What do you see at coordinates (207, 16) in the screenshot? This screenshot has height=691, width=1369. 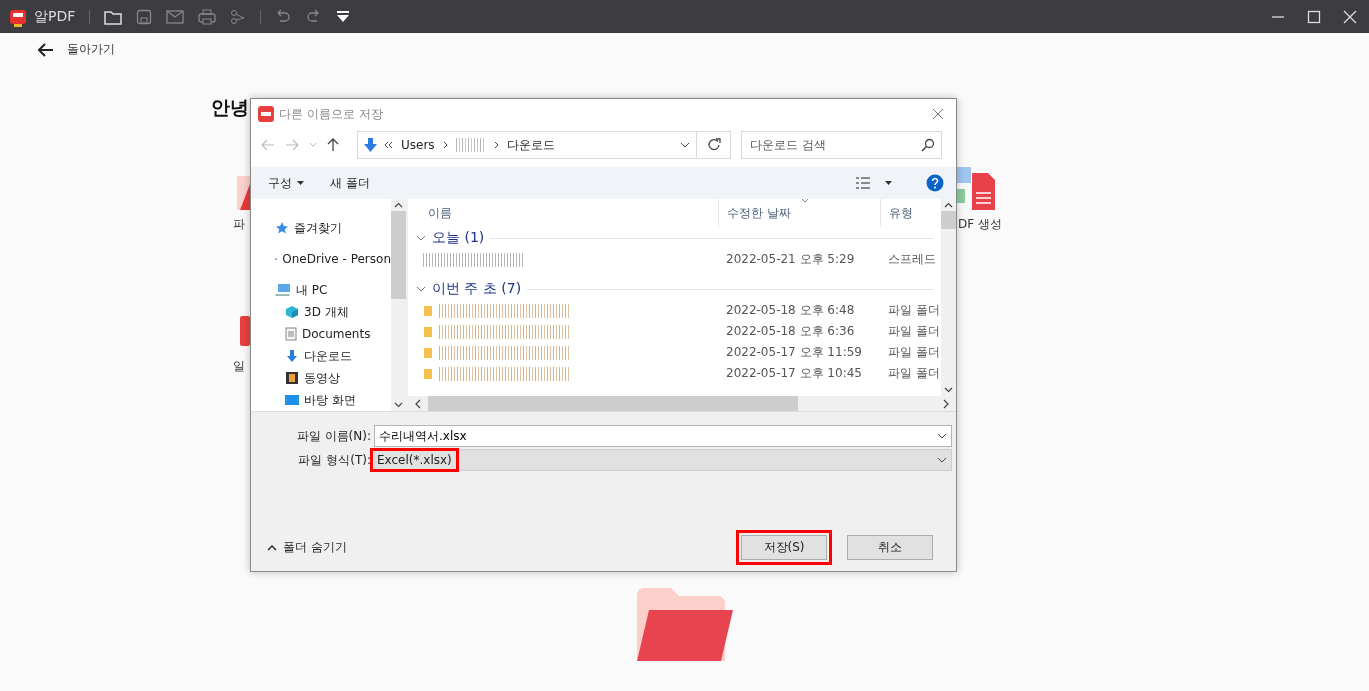 I see `print-icon` at bounding box center [207, 16].